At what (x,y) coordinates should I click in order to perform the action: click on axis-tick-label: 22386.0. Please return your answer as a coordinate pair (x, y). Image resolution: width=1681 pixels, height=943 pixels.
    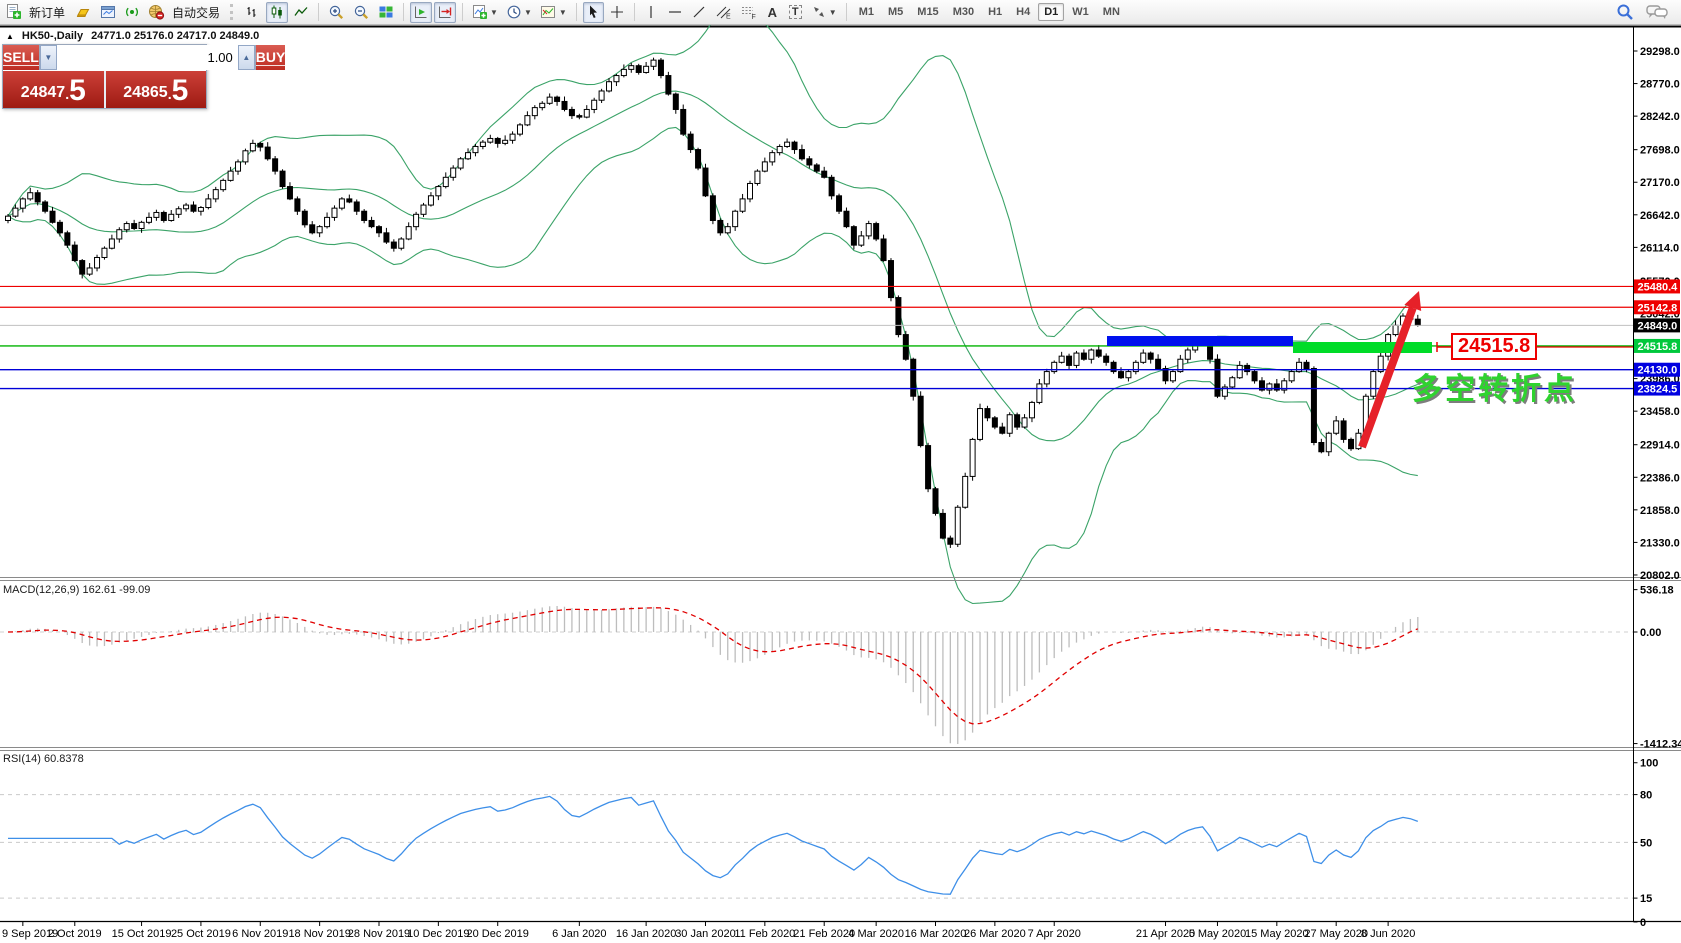
    Looking at the image, I should click on (1660, 478).